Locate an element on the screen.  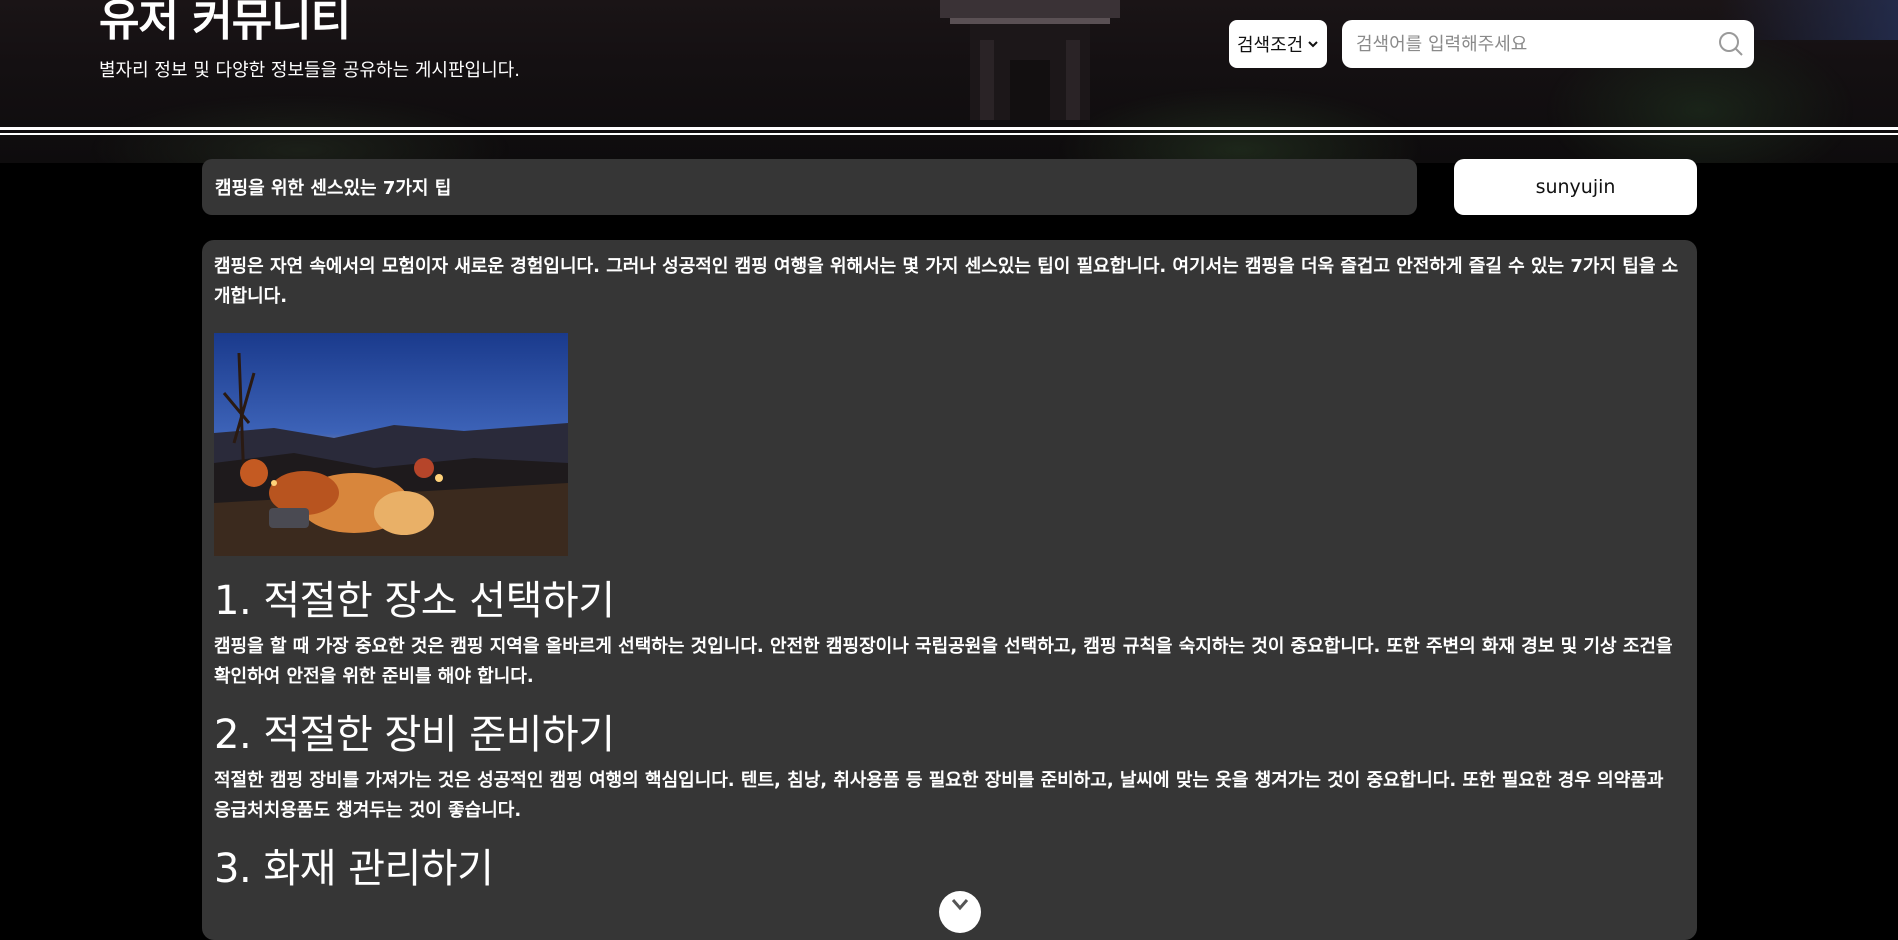
scroll-down-button is located at coordinates (960, 912).